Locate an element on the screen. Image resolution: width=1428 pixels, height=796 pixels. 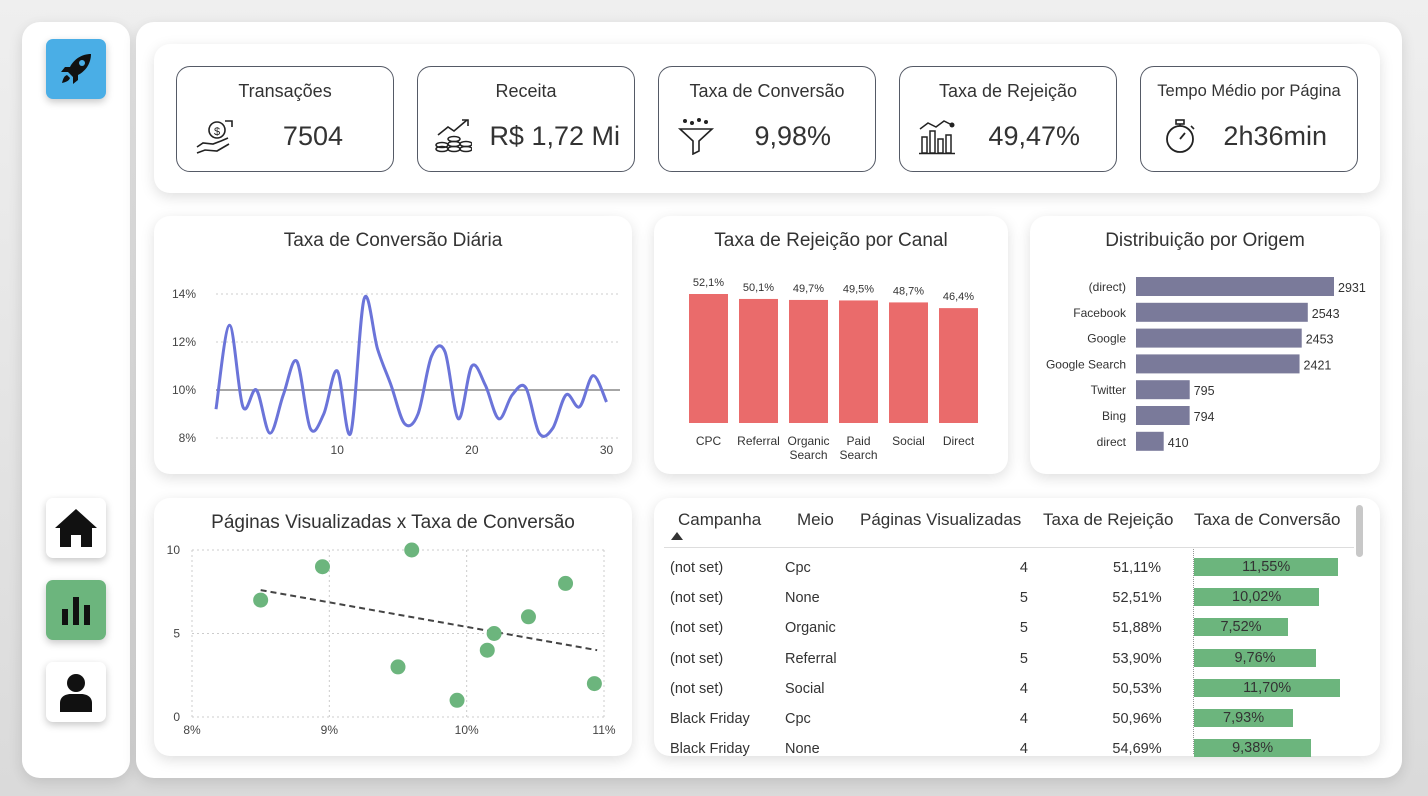
category-label: Social is located at coordinates (908, 441).